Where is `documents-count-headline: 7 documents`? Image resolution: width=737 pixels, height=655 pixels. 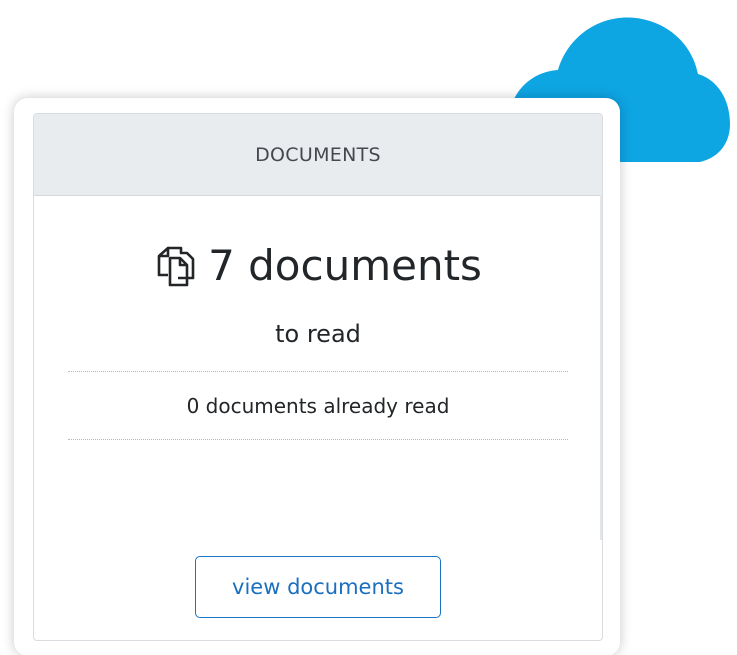
documents-count-headline: 7 documents is located at coordinates (318, 266).